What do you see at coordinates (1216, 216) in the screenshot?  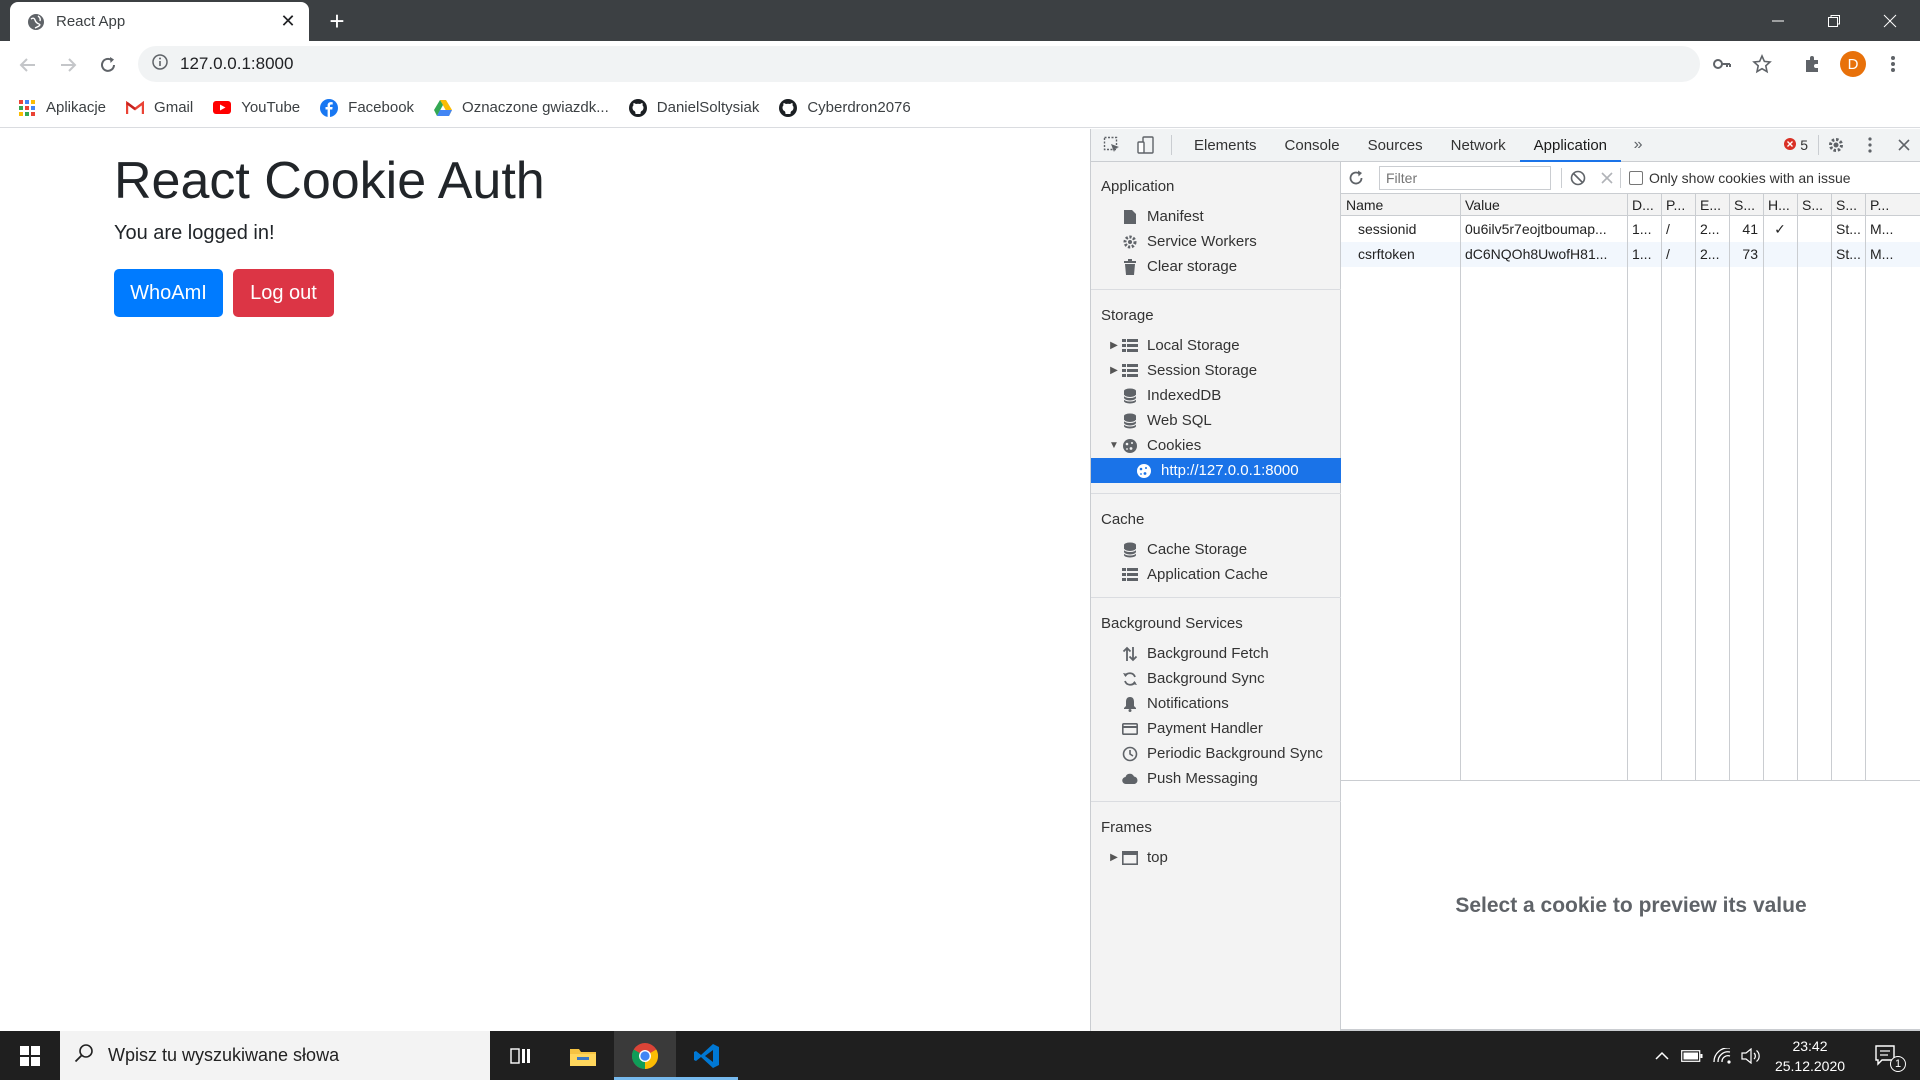 I see `sidebar-item-manifest: Manifest` at bounding box center [1216, 216].